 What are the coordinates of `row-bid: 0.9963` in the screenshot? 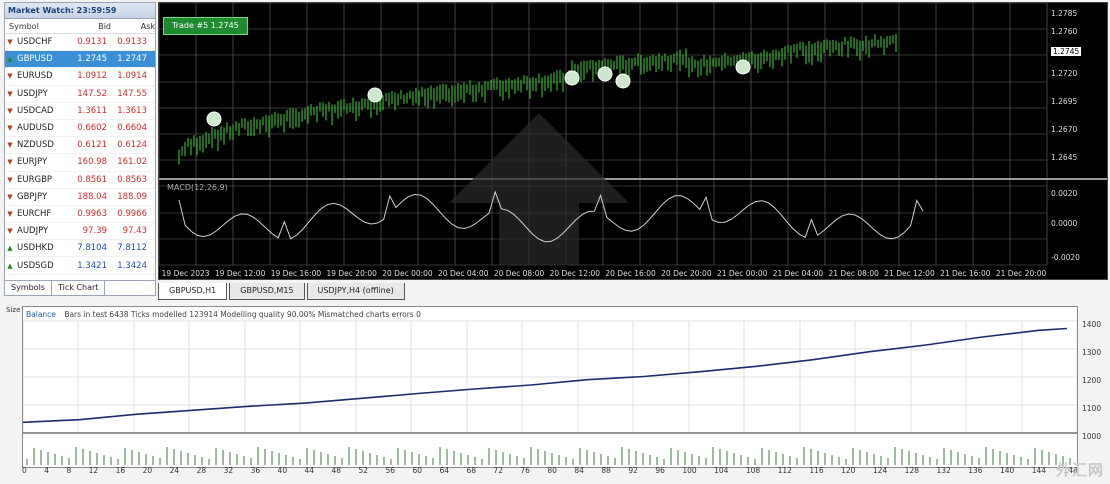 It's located at (92, 213).